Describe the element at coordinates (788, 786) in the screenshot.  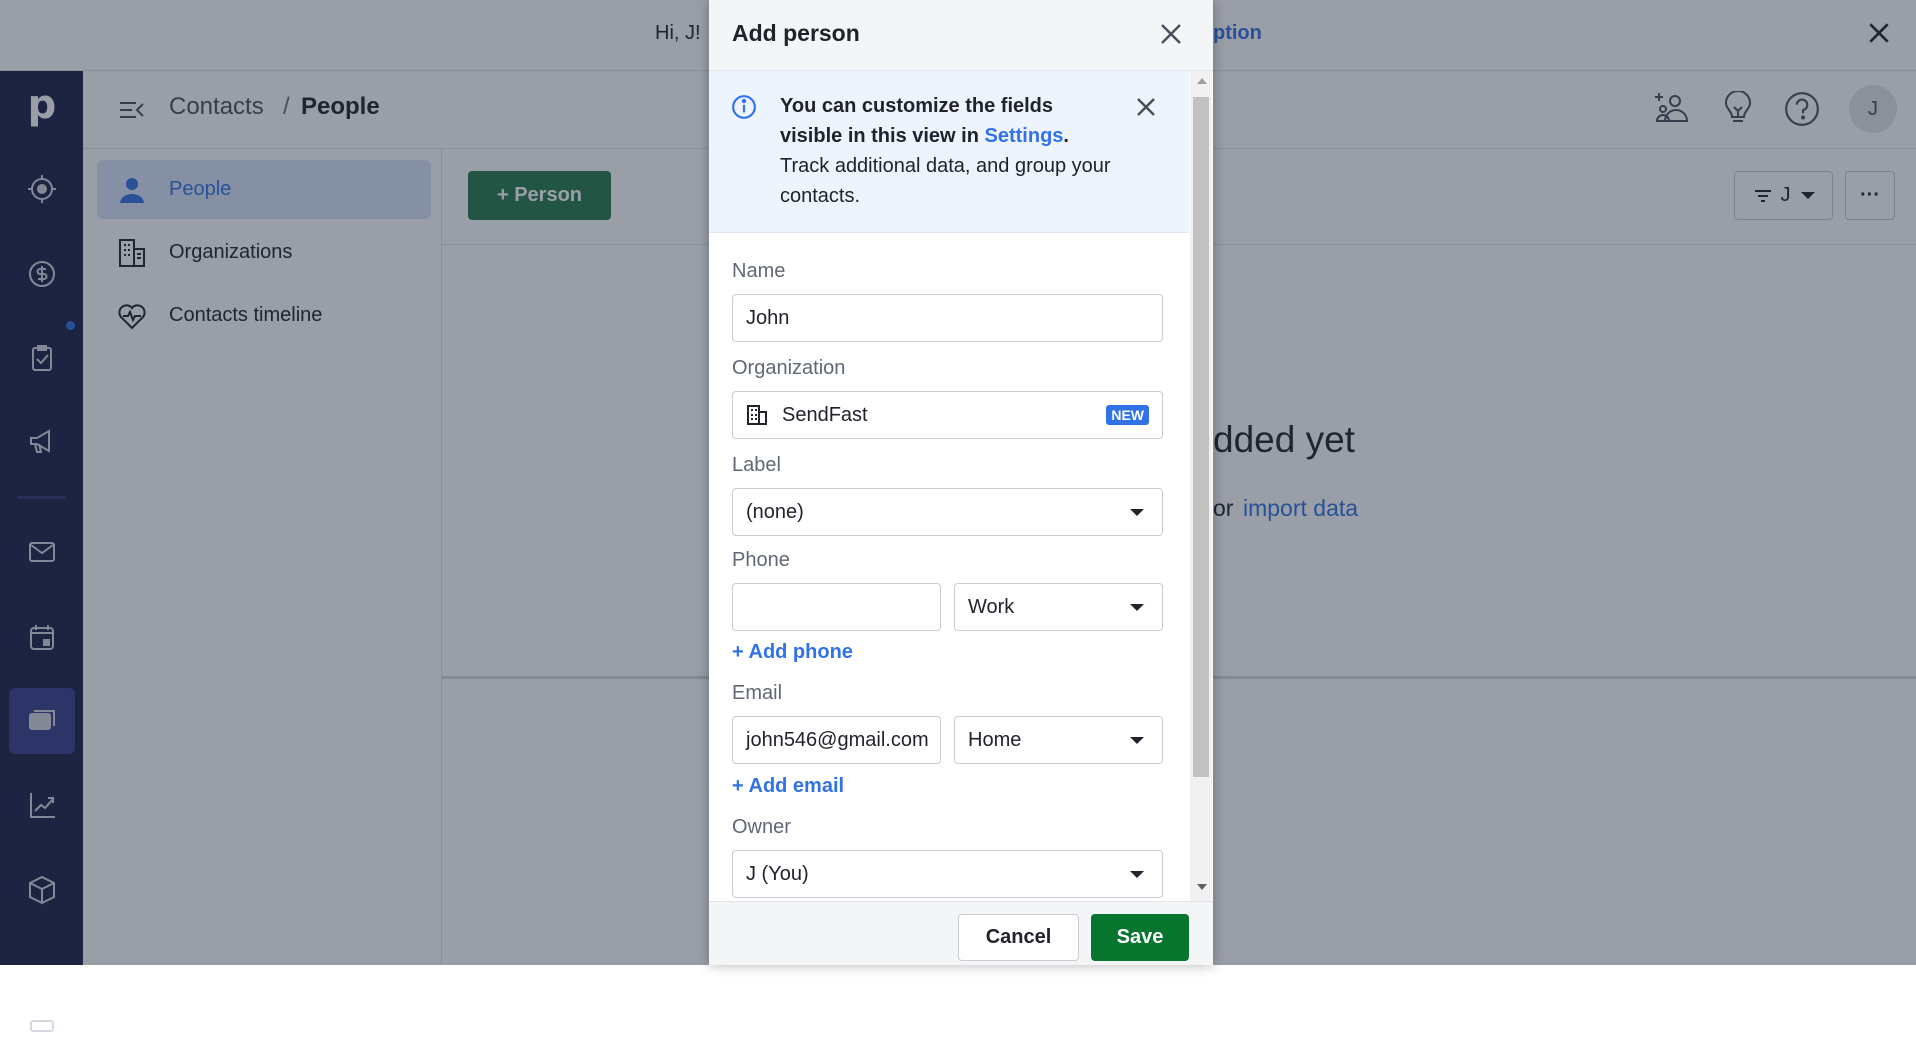
I see `add-email-link: + Add email` at that location.